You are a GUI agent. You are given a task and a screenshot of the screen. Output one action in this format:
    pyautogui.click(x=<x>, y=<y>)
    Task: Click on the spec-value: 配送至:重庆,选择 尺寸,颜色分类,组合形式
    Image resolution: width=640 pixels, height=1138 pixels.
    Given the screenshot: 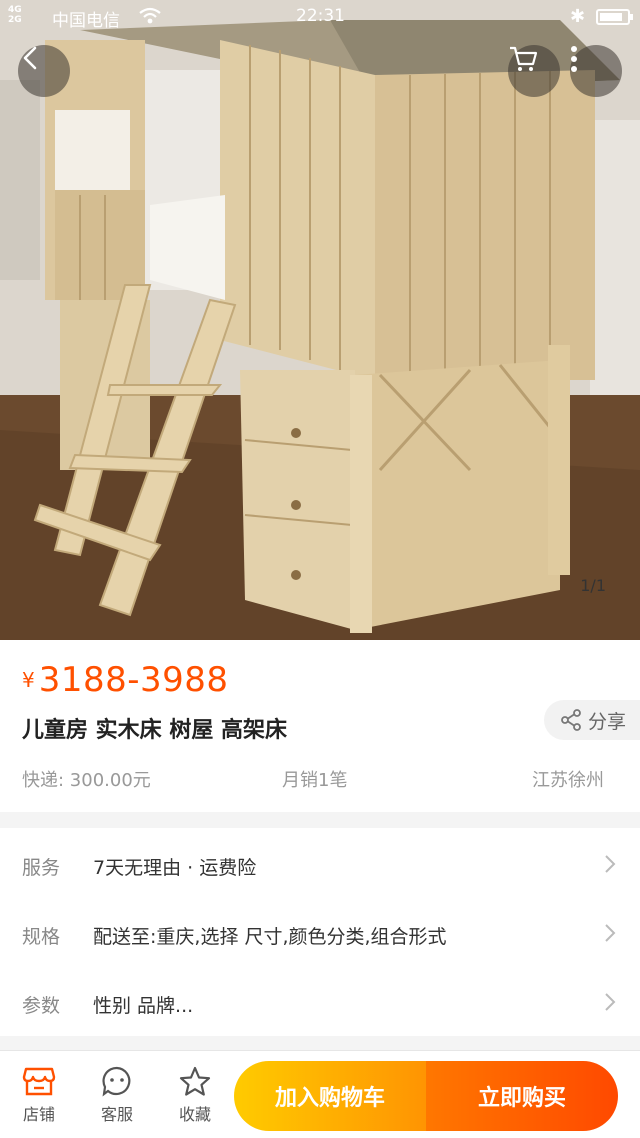 What is the action you would take?
    pyautogui.click(x=270, y=937)
    